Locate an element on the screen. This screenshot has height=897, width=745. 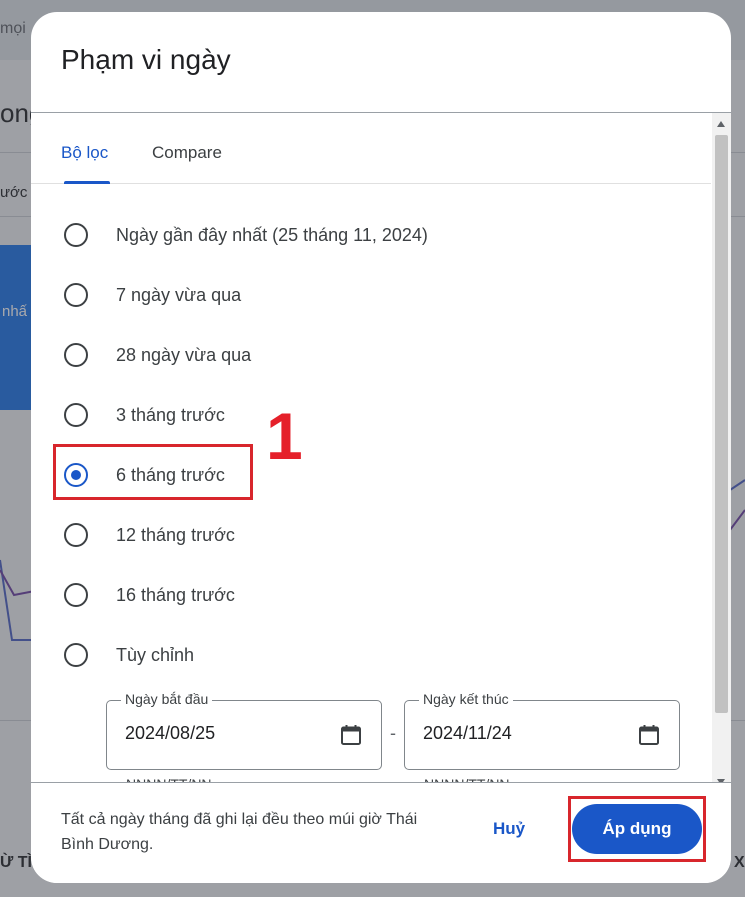
option-custom: Tùy chỉnh is located at coordinates (361, 655).